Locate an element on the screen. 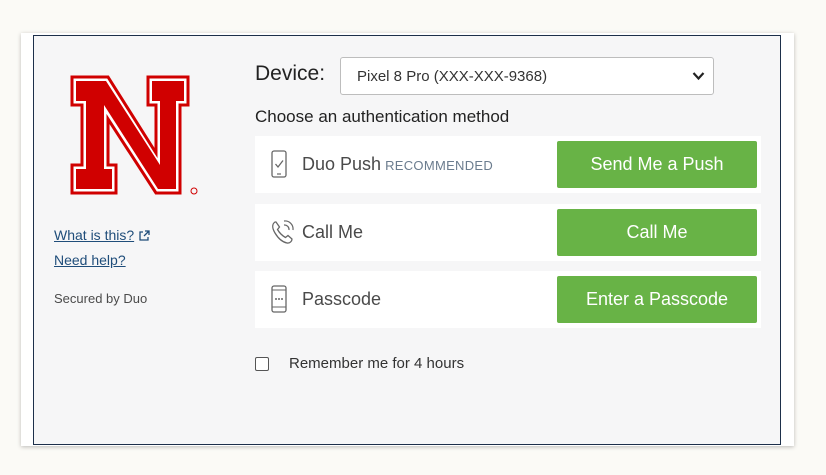 The width and height of the screenshot is (826, 475). device-select-value: Pixel 8 Pro (XXX-XXX-9368) is located at coordinates (452, 76).